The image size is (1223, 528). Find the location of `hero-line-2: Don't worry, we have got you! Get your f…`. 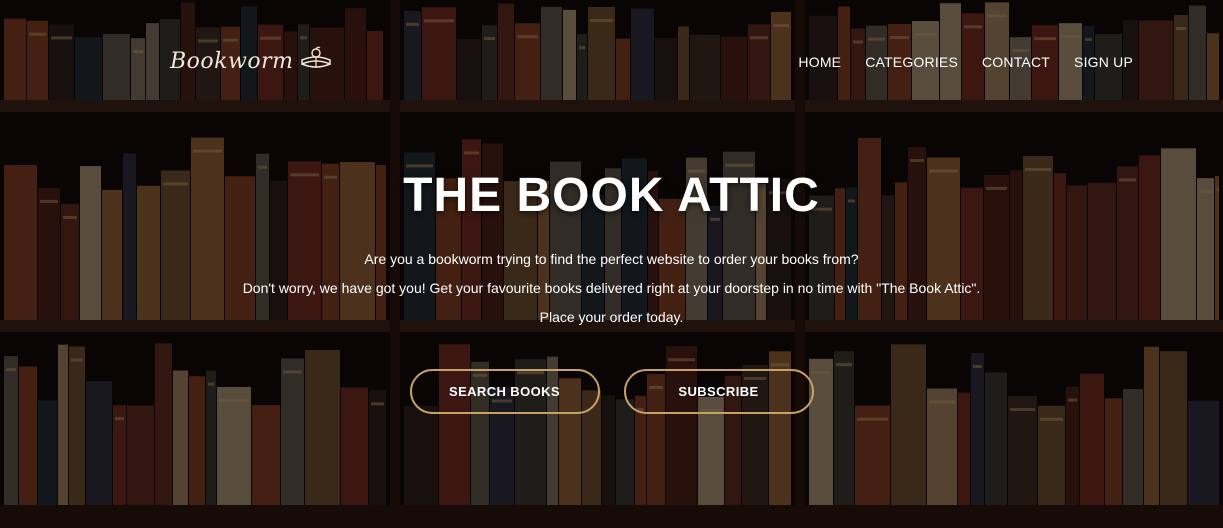

hero-line-2: Don't worry, we have got you! Get your f… is located at coordinates (611, 288).